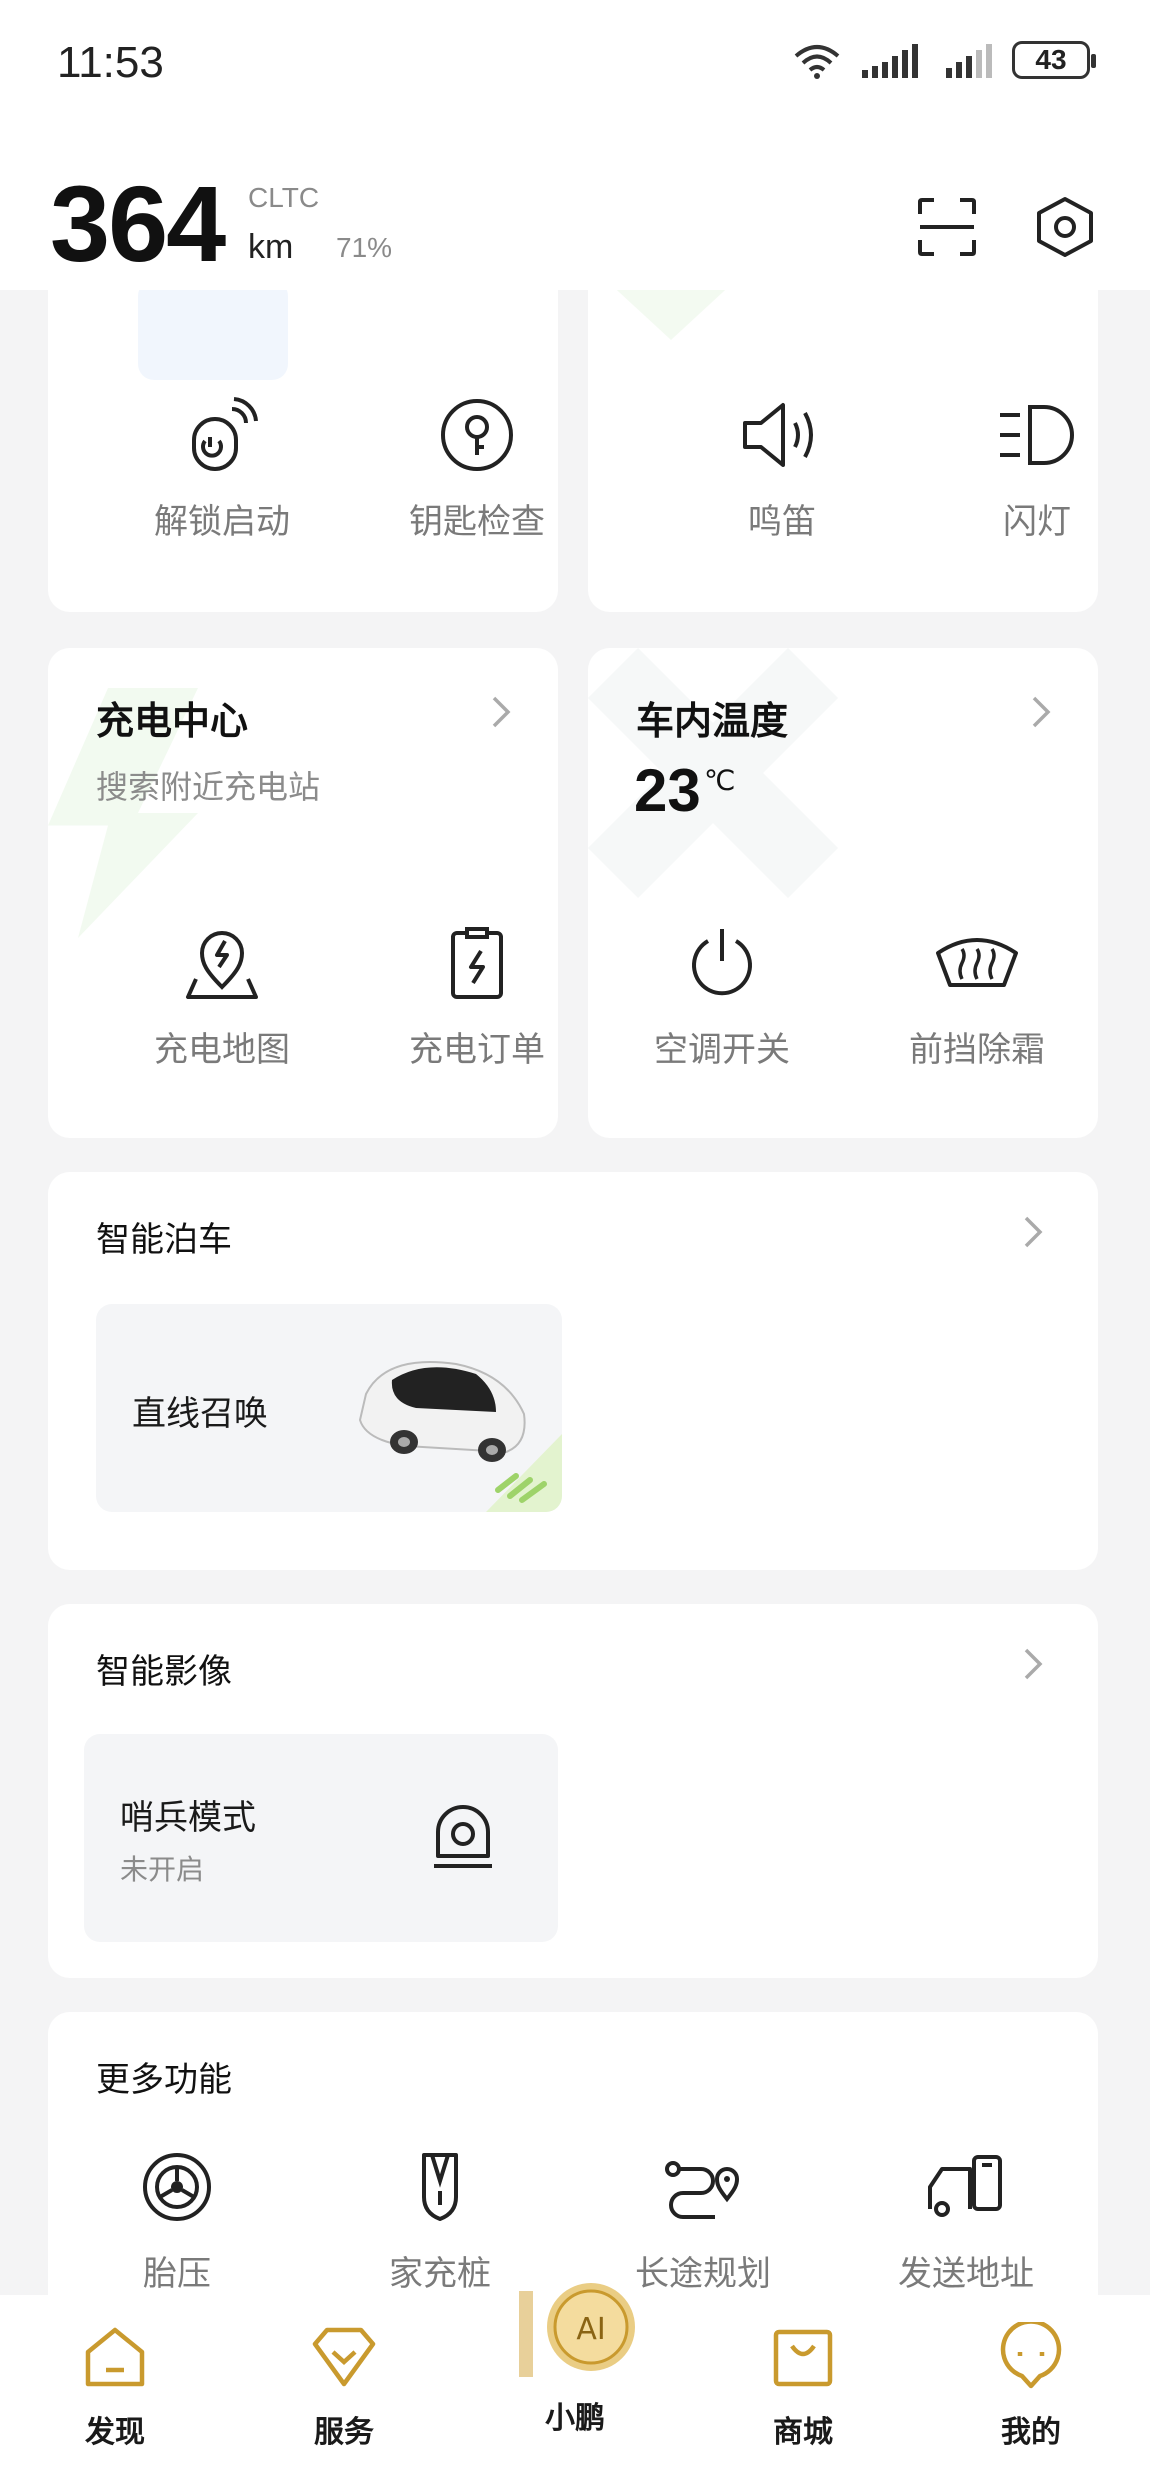 The height and width of the screenshot is (2483, 1150). I want to click on scan-icon, so click(947, 227).